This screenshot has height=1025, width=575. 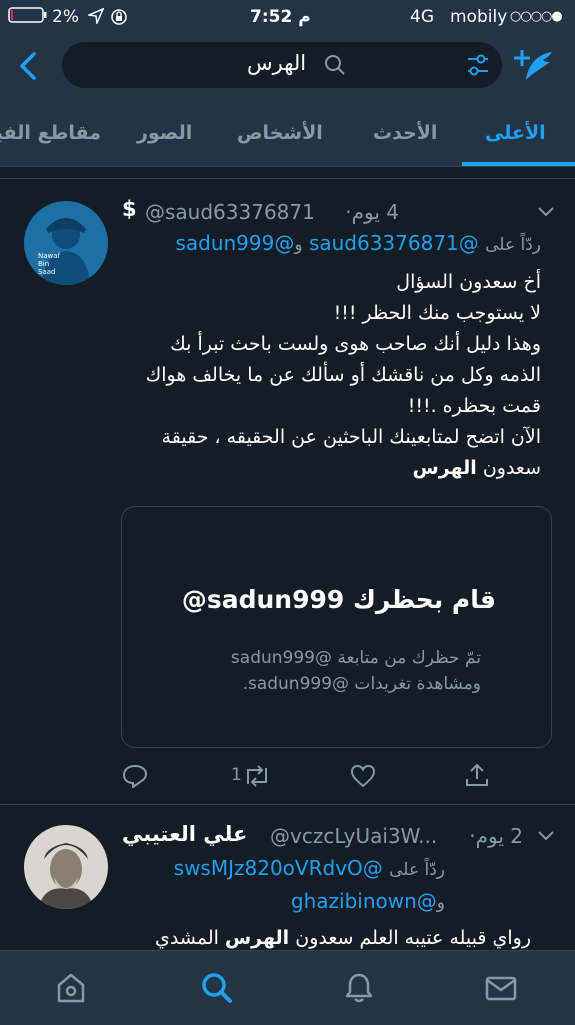 What do you see at coordinates (338, 599) in the screenshot?
I see `blocked-card-title: @sadun999 قام بحظرك` at bounding box center [338, 599].